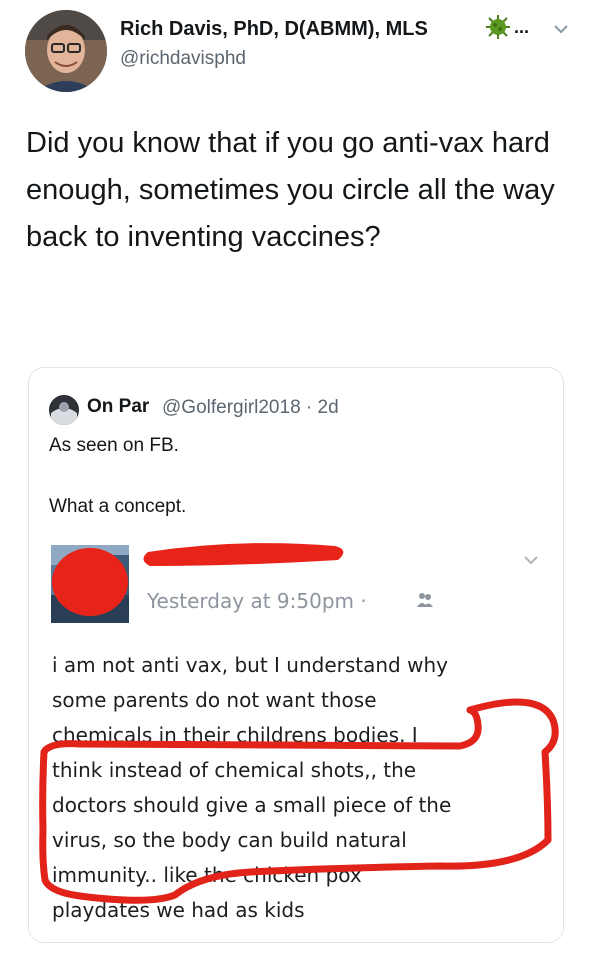 The image size is (600, 959). I want to click on friends-audience-icon, so click(425, 600).